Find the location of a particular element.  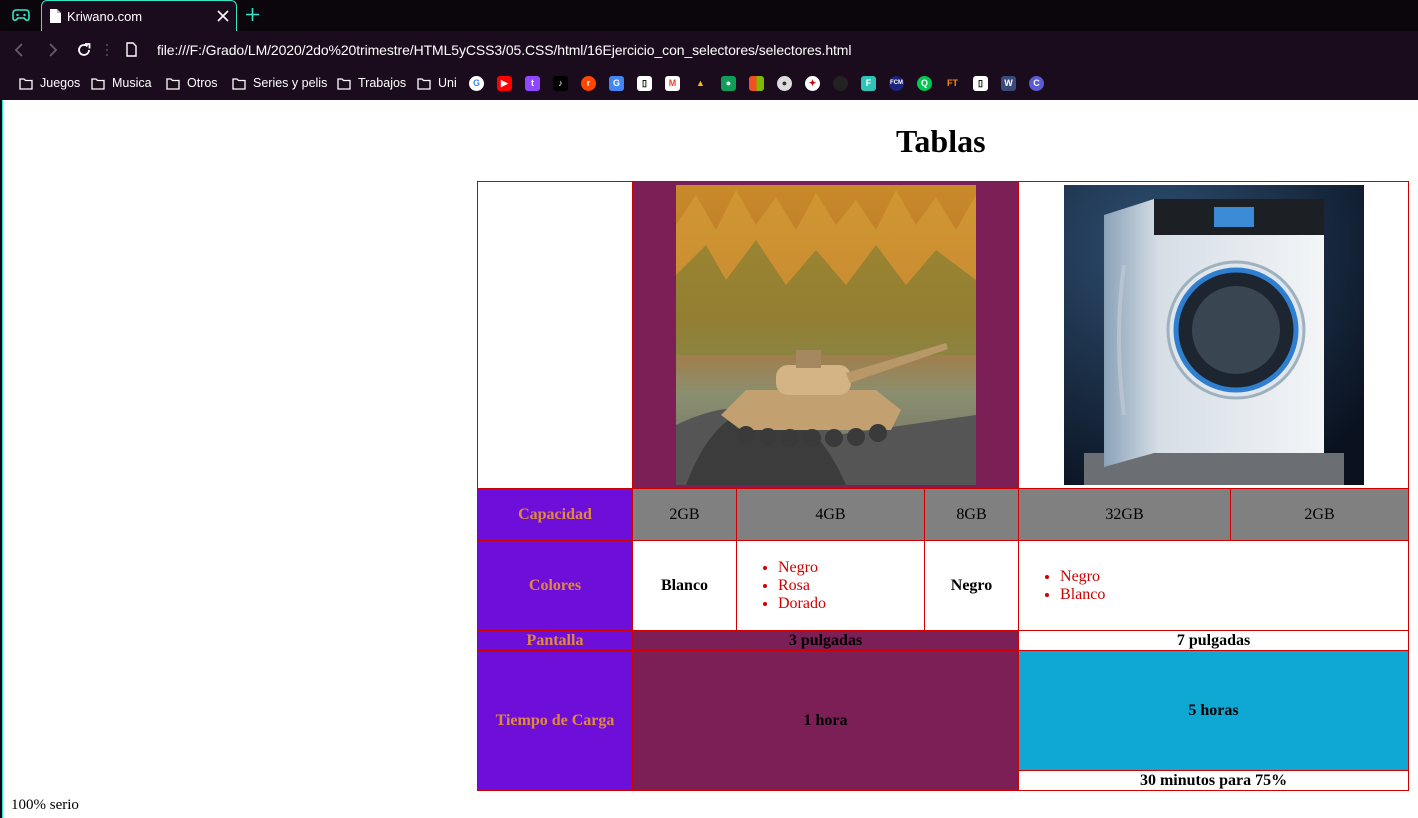

mugen-icon: ✦ is located at coordinates (812, 83).